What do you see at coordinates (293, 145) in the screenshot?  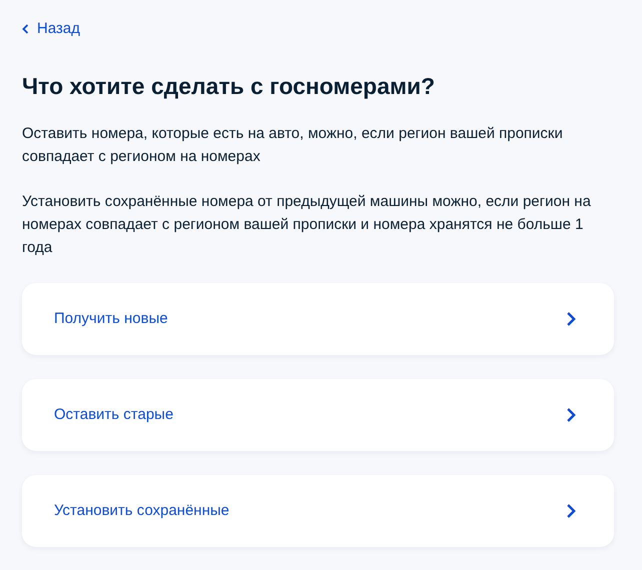 I see `info-paragraph: Оставить номера, которые есть на авто, можно, если регион вашей прописки совпадает с регионом на номерах` at bounding box center [293, 145].